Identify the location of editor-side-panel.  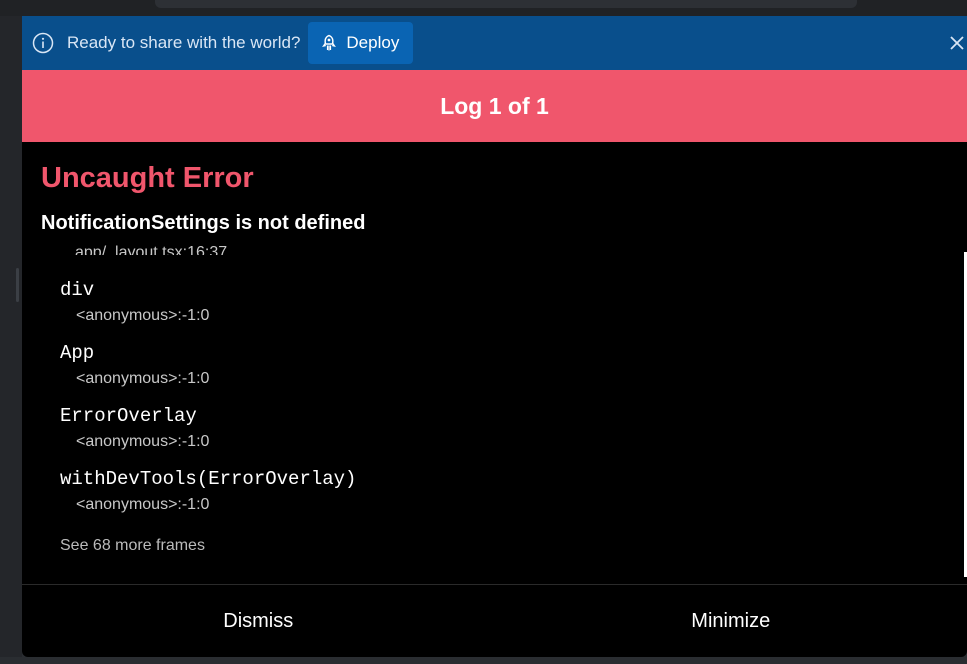
(11, 340).